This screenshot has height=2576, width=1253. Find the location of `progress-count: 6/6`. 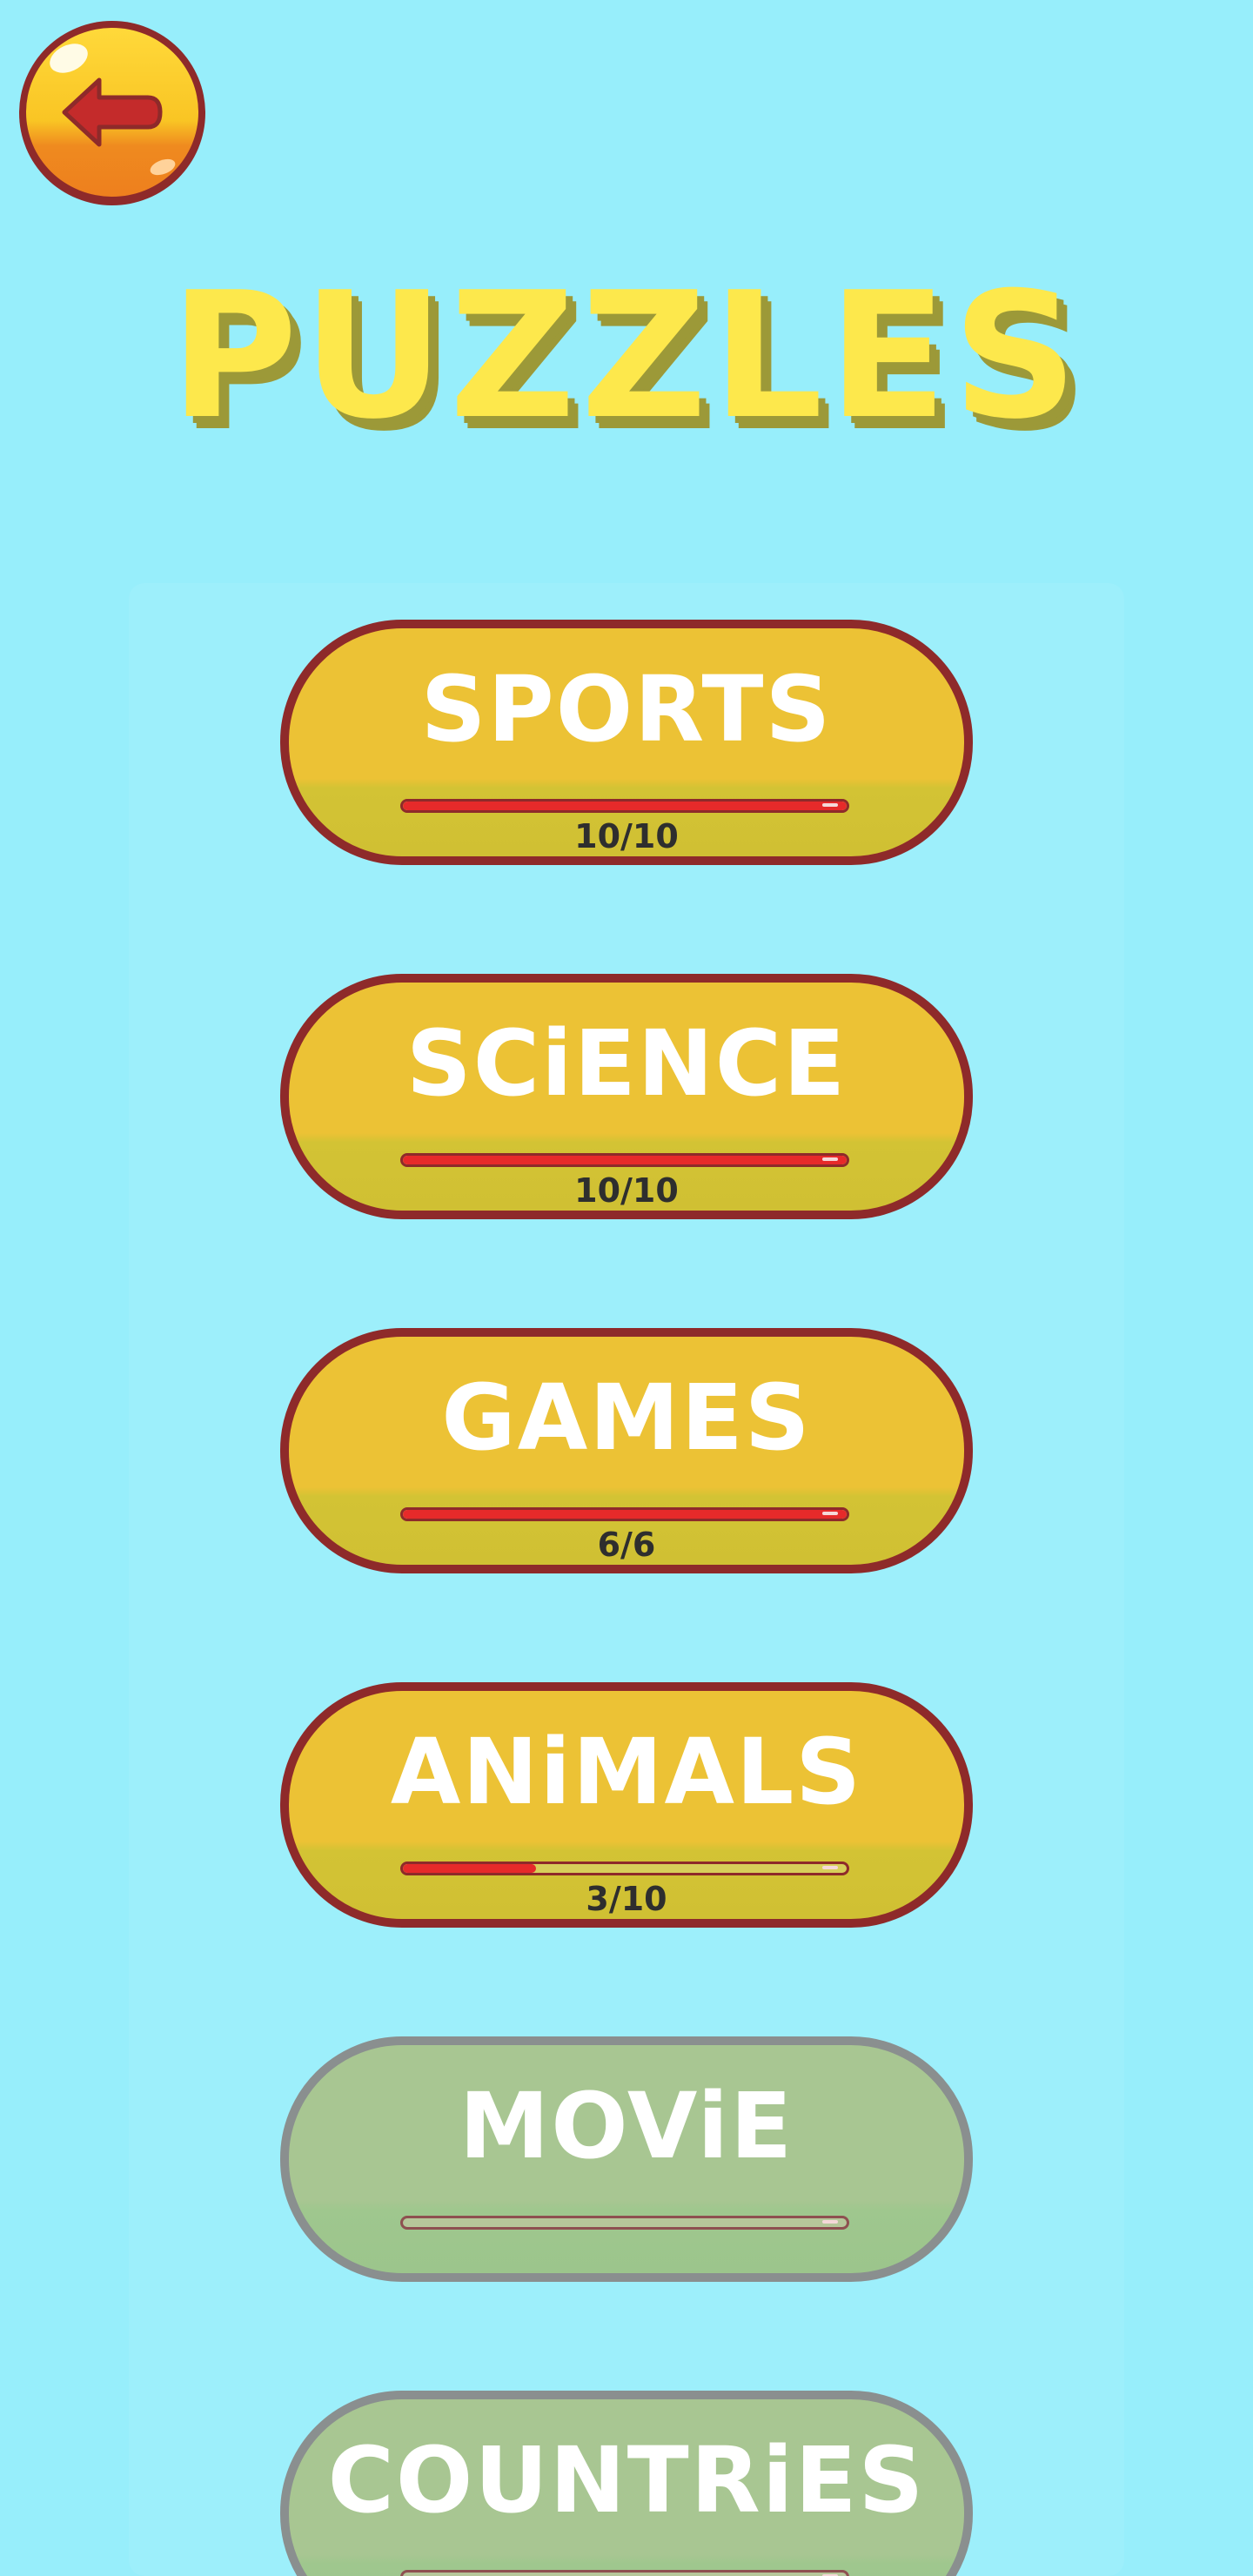

progress-count: 6/6 is located at coordinates (626, 1545).